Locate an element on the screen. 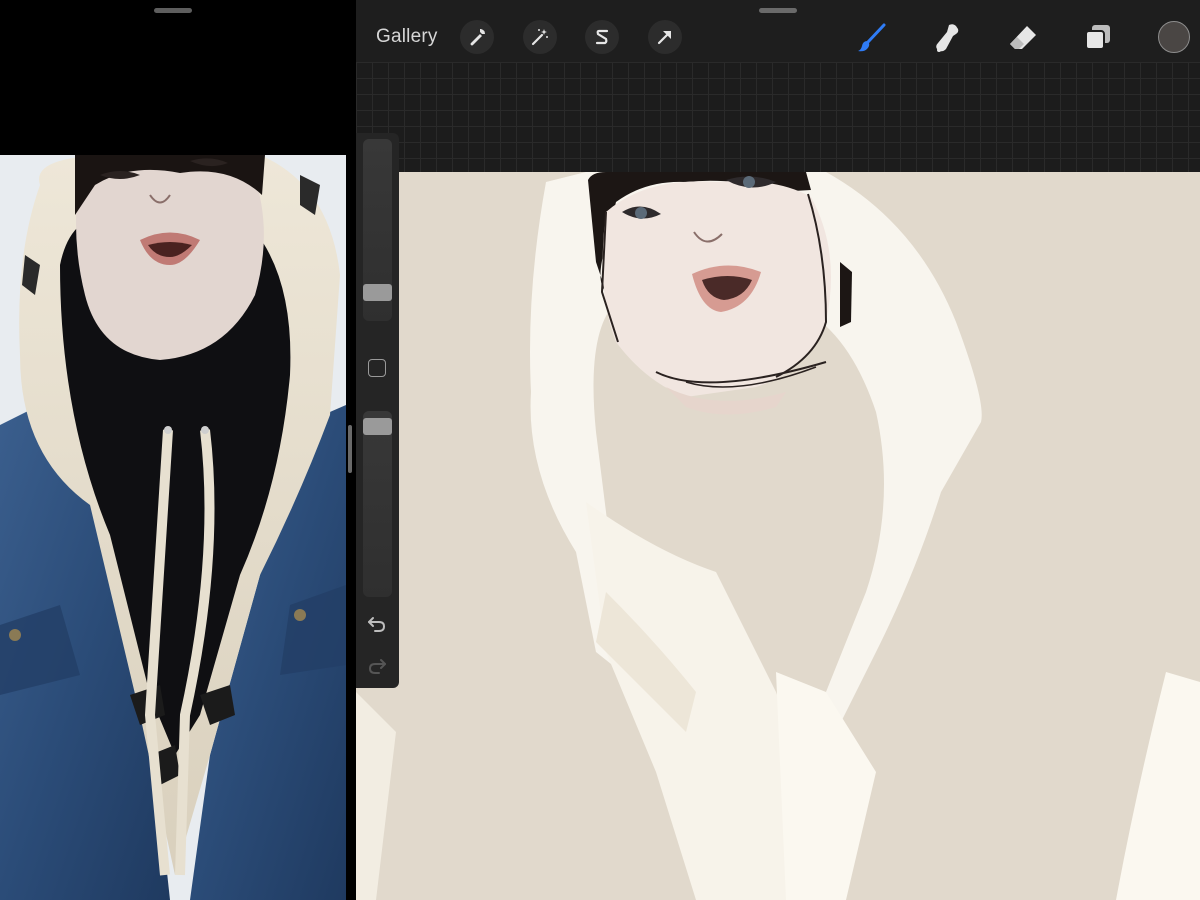  arrow-transform-icon is located at coordinates (664, 38).